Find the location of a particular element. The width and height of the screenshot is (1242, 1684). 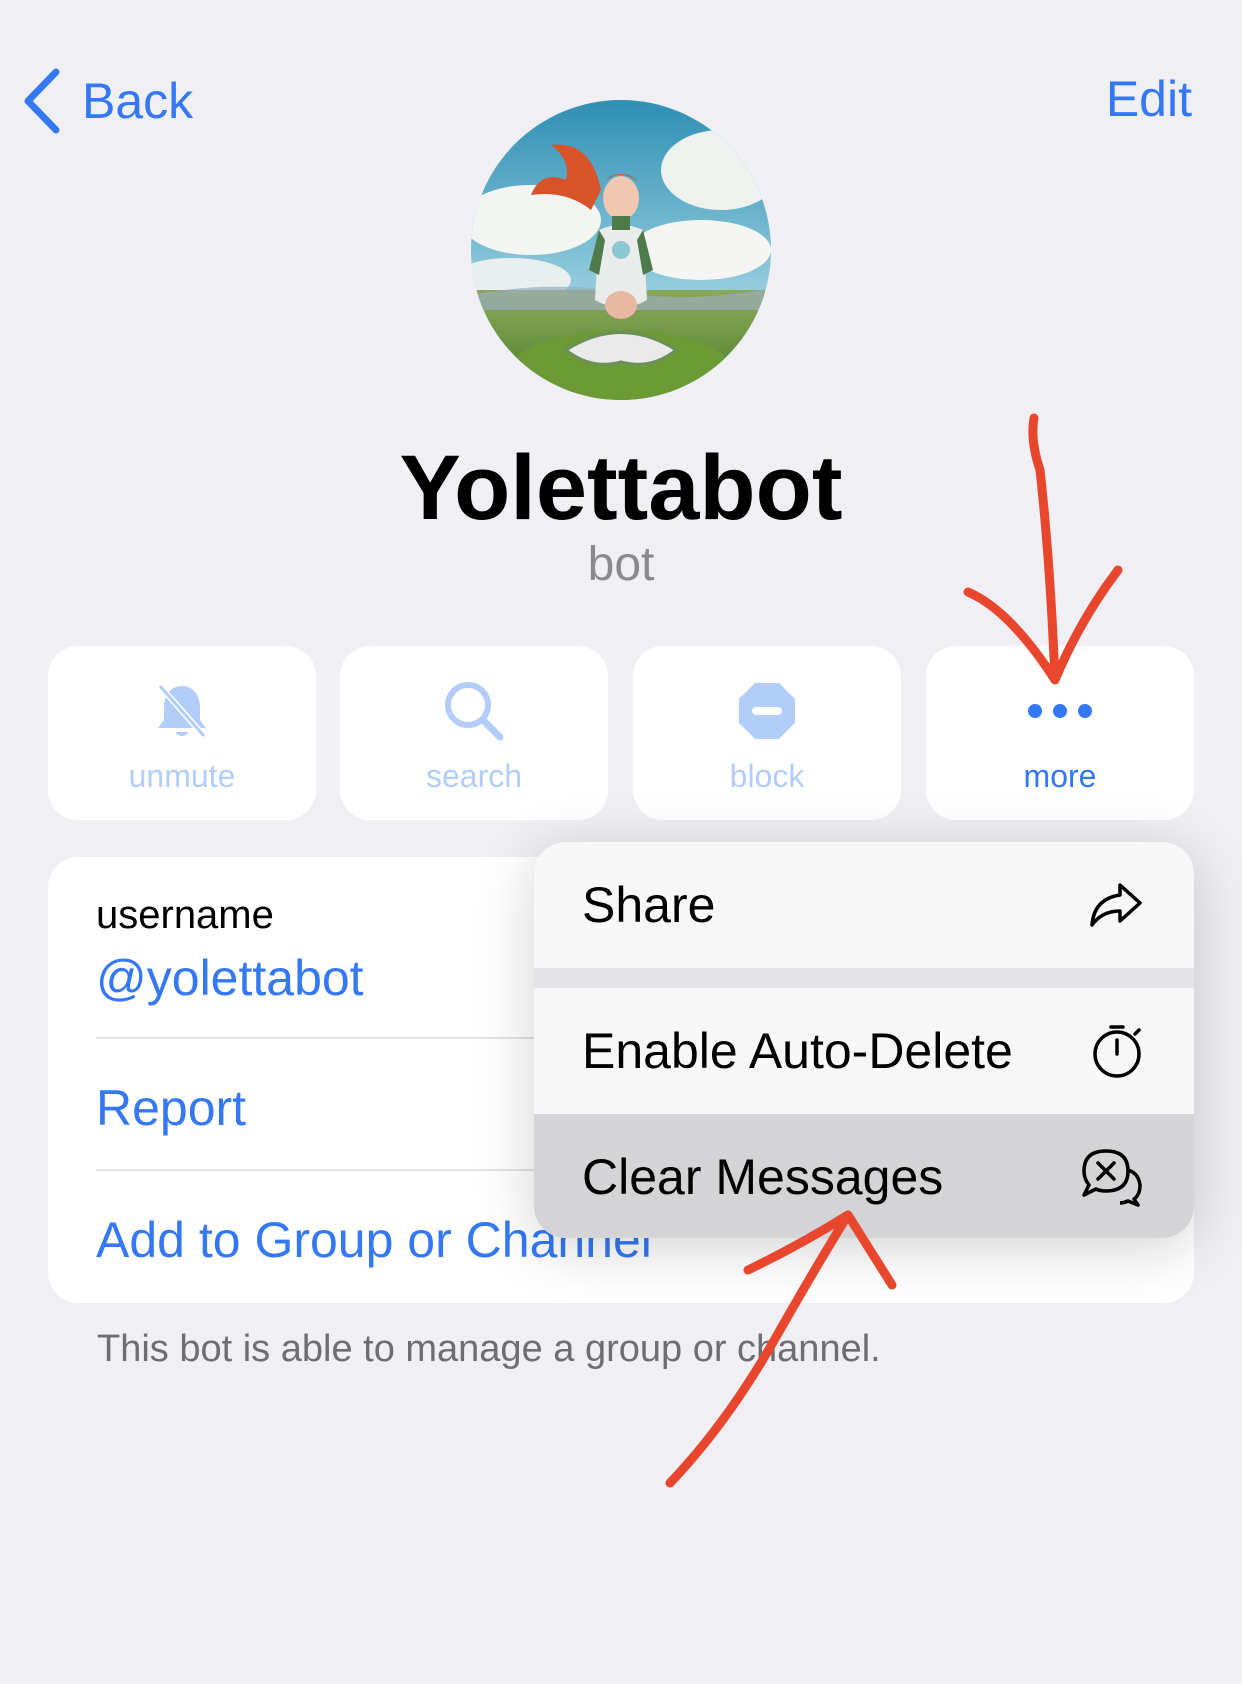

bell-slash-icon is located at coordinates (182, 711).